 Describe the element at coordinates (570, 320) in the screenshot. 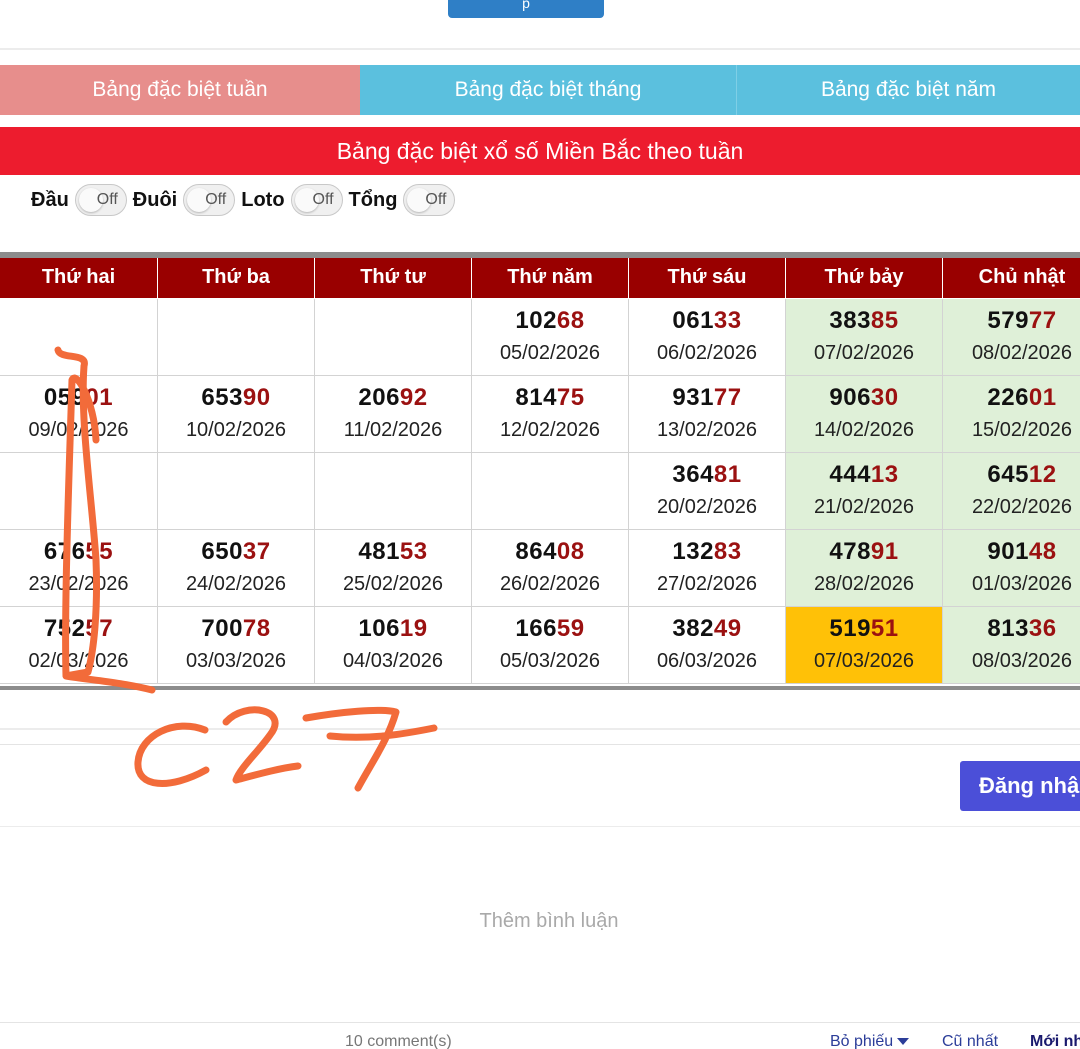

I see `number-tail: 68` at that location.